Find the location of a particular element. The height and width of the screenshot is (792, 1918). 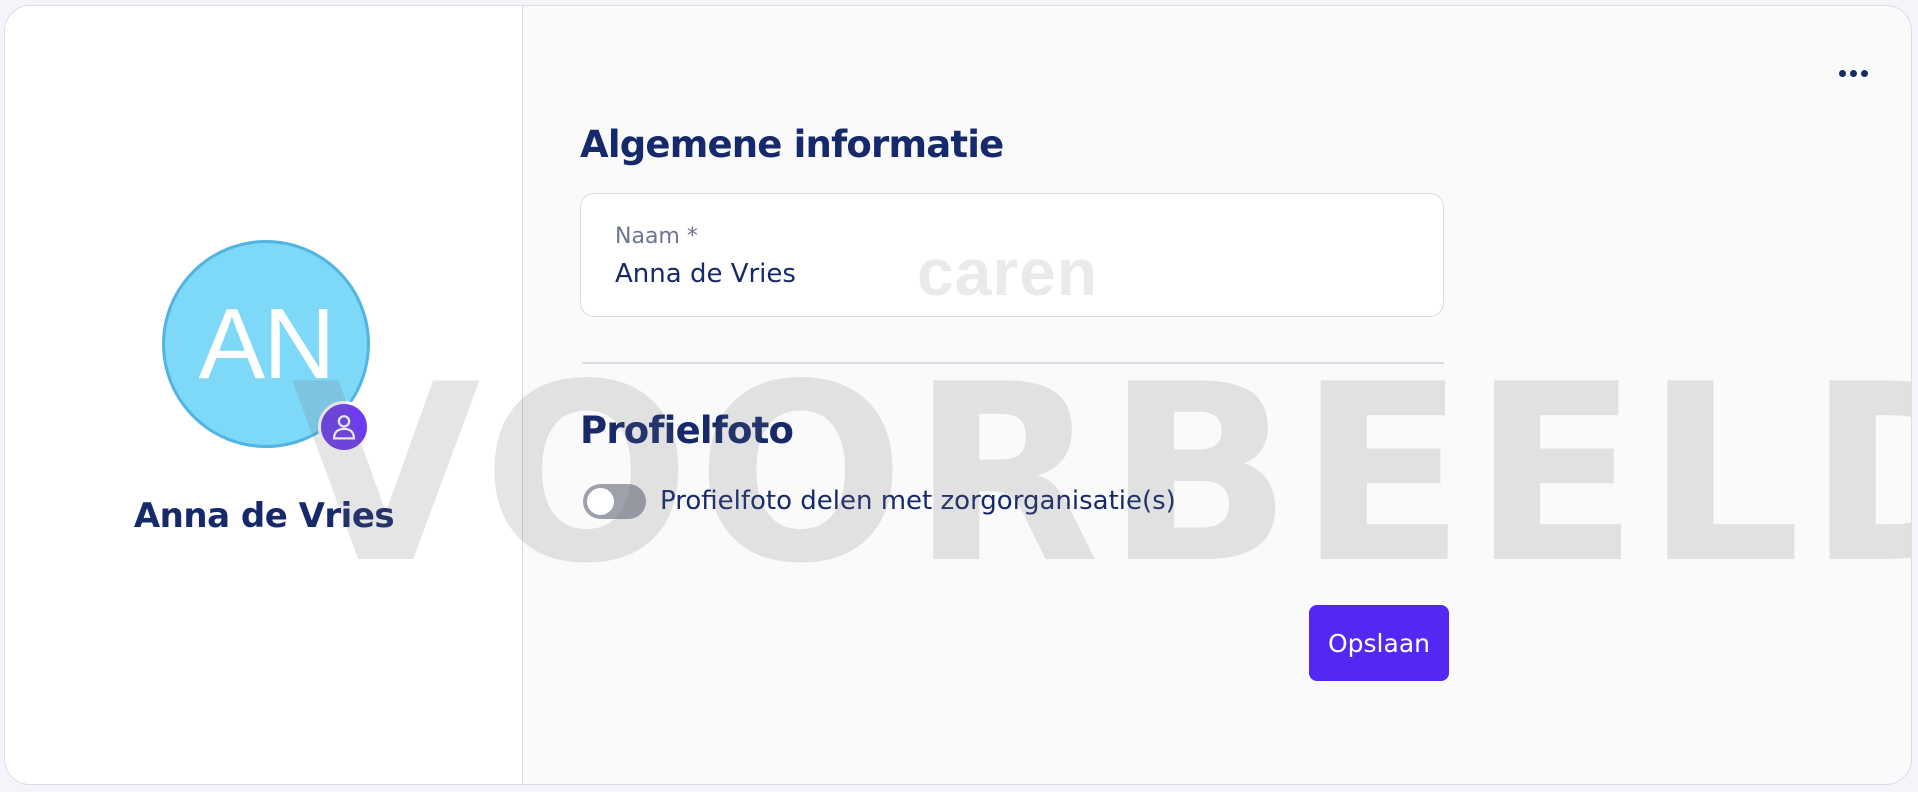

toggle-knob is located at coordinates (600, 501).